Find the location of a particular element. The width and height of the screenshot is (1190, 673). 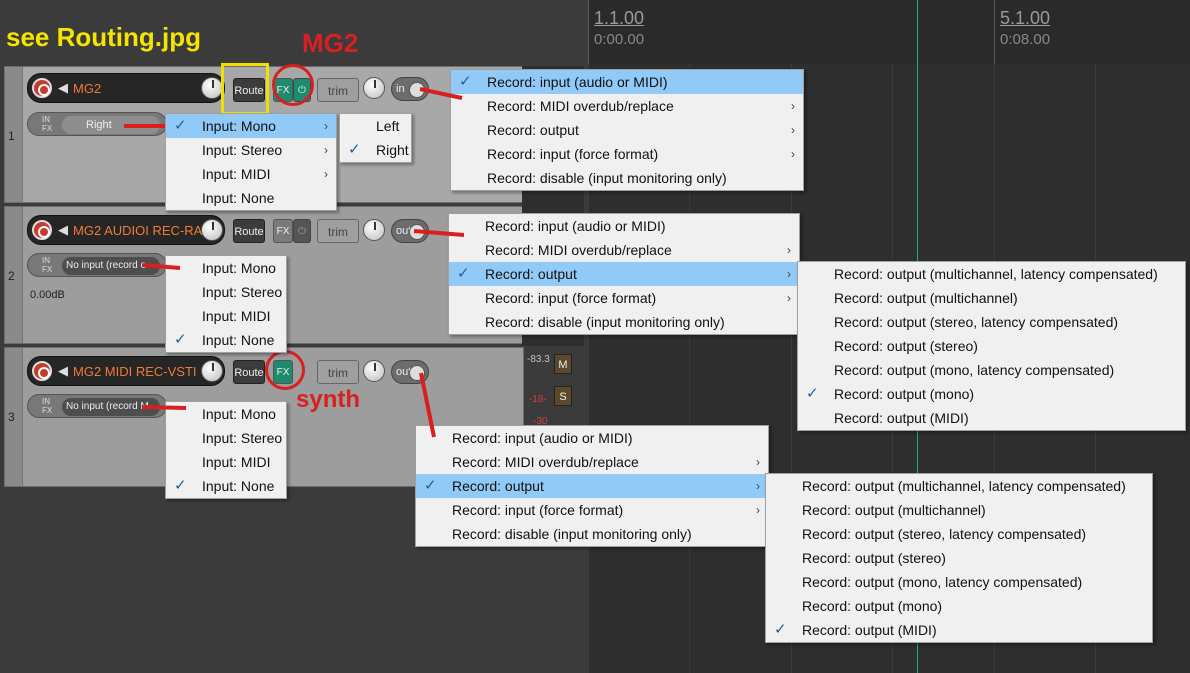

input-selector: IN FX No input (record o is located at coordinates (97, 265).